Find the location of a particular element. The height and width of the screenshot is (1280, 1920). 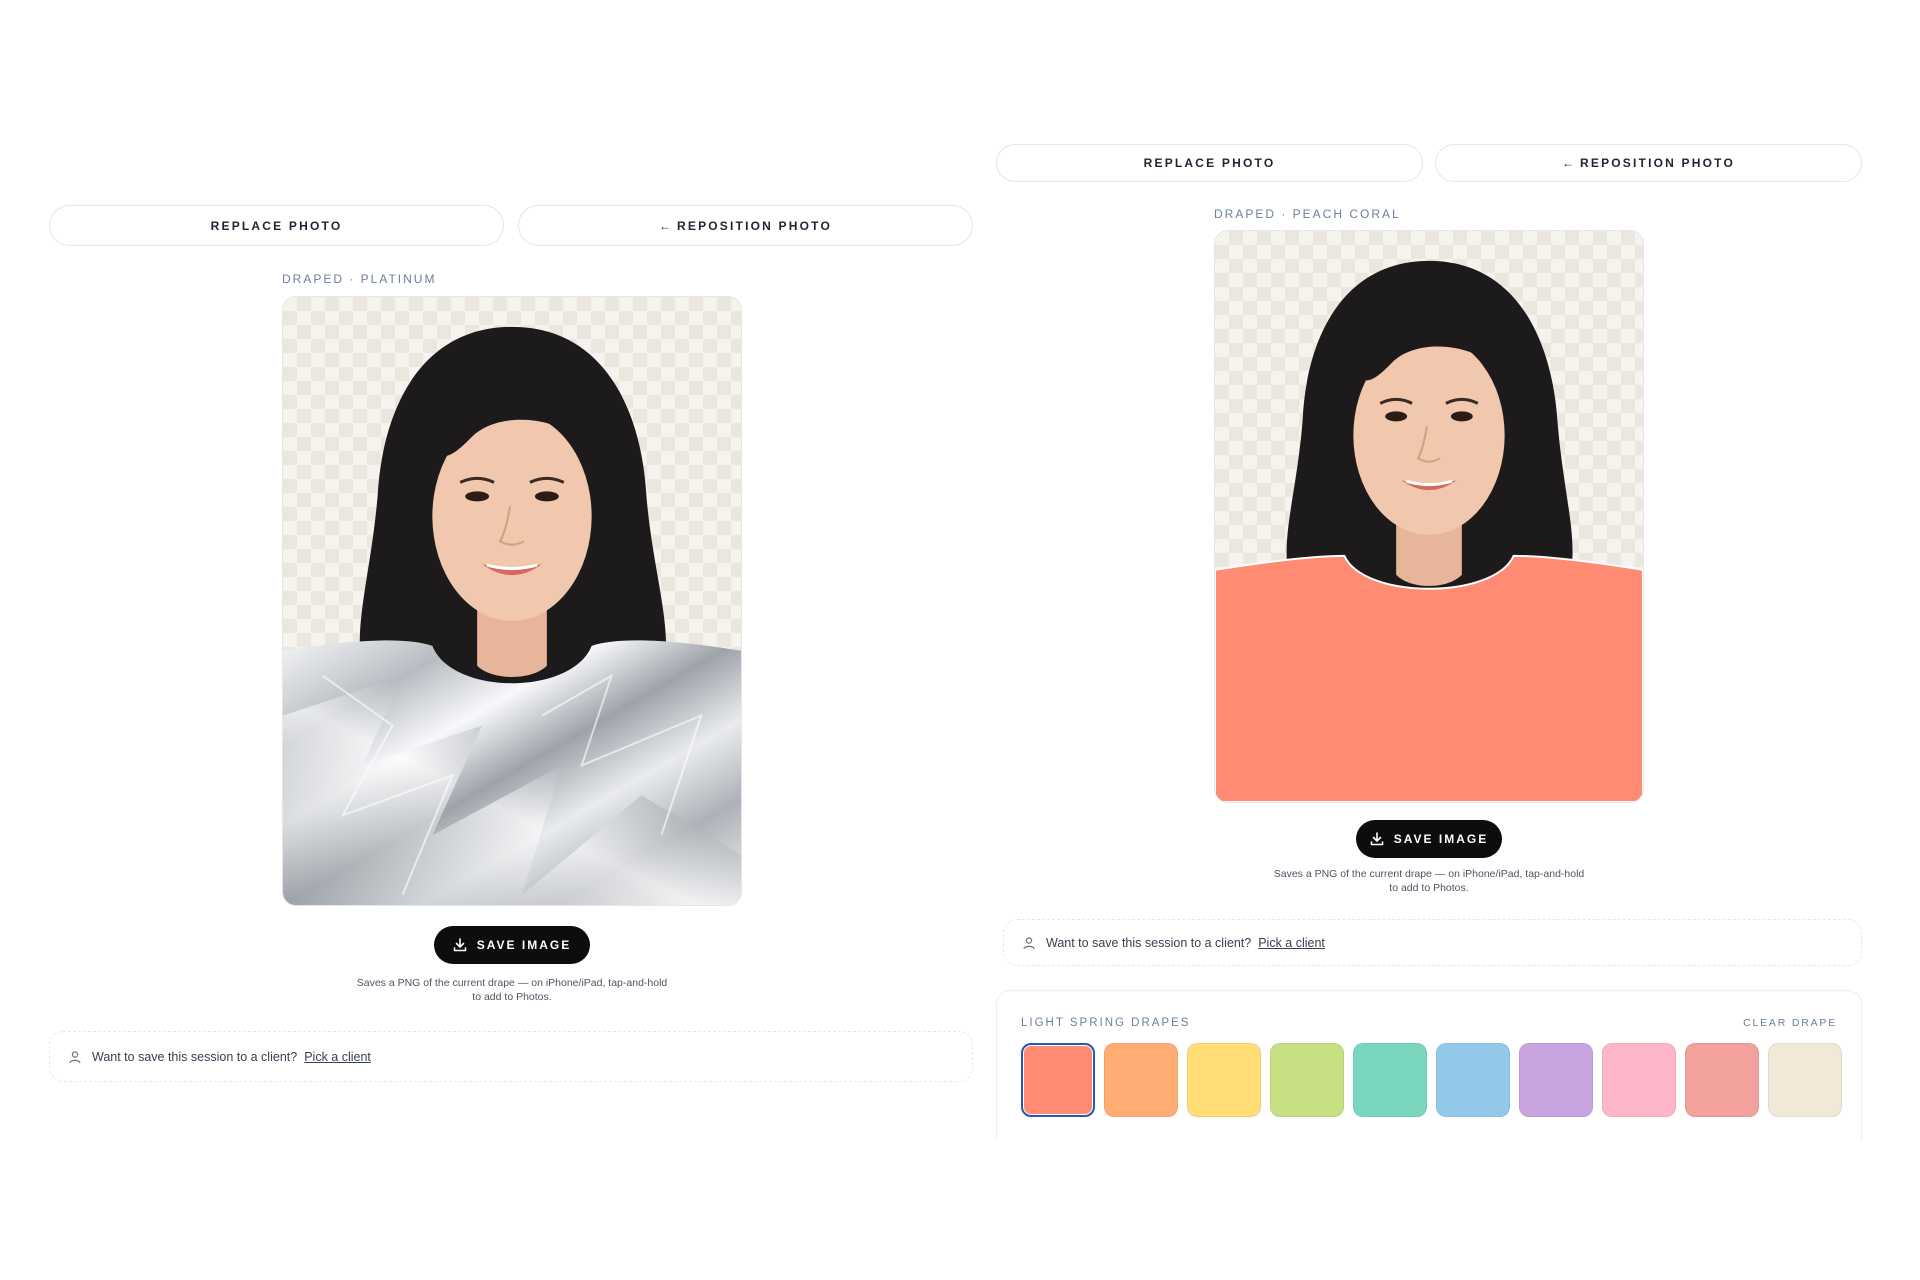

clear-drape-button: CLEAR DRAPE is located at coordinates (1790, 1023).